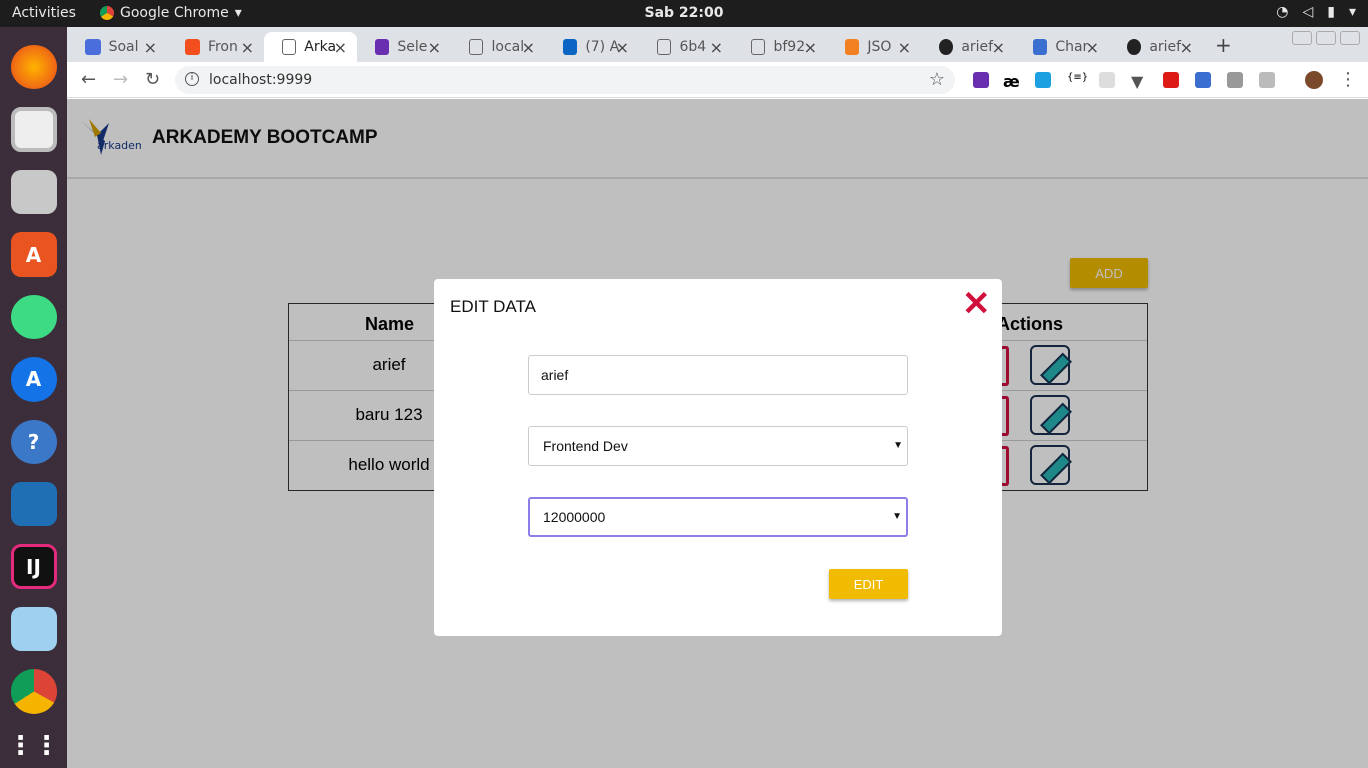 The height and width of the screenshot is (768, 1368). I want to click on intellij-icon: IJ, so click(33, 566).